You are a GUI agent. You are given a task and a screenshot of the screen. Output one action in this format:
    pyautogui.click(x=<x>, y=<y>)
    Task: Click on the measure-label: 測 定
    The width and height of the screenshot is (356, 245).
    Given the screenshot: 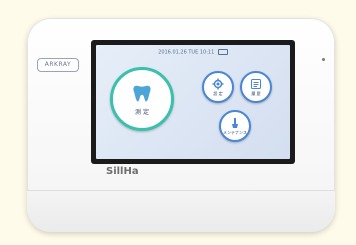 What is the action you would take?
    pyautogui.click(x=142, y=112)
    